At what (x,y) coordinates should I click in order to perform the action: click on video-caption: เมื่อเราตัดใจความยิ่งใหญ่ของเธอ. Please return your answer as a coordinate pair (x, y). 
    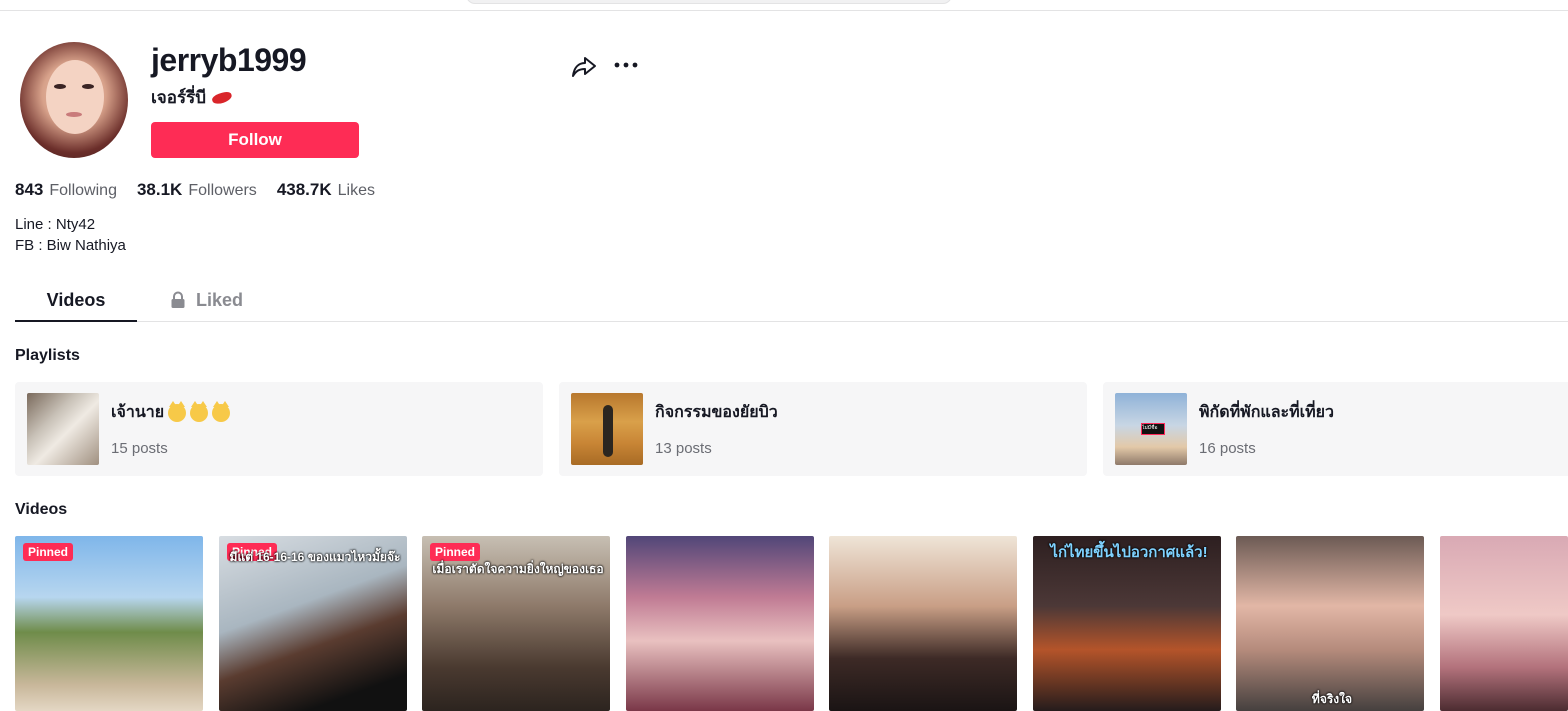
    Looking at the image, I should click on (518, 569).